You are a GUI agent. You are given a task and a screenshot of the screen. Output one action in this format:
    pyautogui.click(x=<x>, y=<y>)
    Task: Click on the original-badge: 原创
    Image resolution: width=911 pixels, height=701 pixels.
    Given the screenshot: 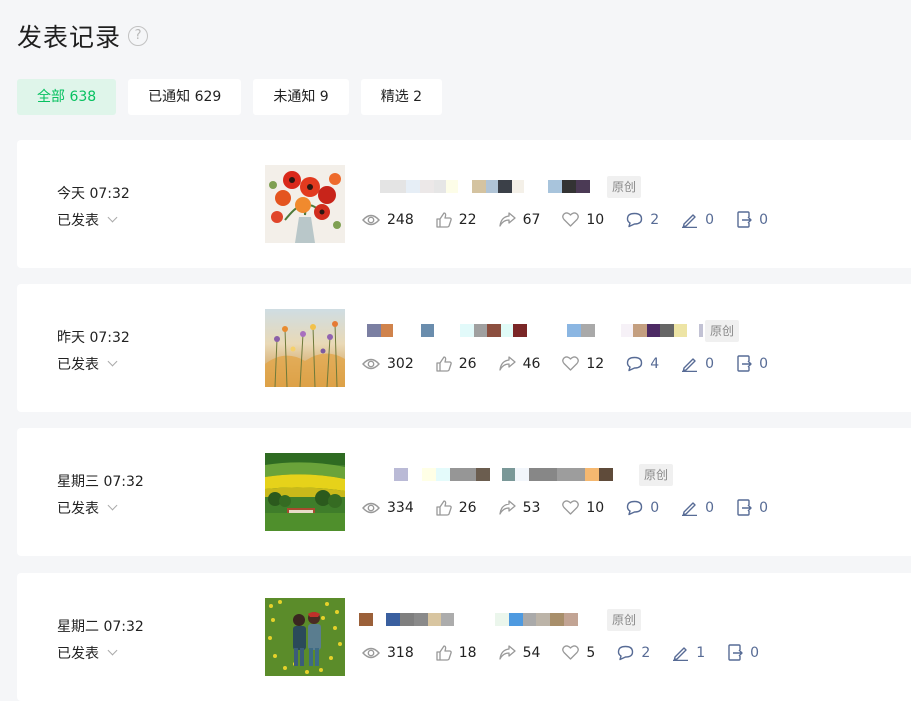 What is the action you would take?
    pyautogui.click(x=624, y=187)
    